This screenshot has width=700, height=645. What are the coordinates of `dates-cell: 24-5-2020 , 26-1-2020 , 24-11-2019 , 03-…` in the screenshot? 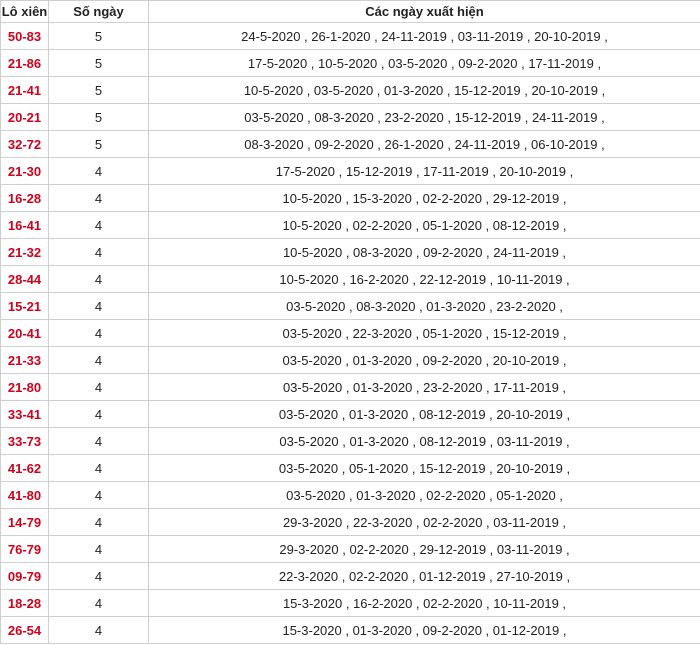 It's located at (424, 36).